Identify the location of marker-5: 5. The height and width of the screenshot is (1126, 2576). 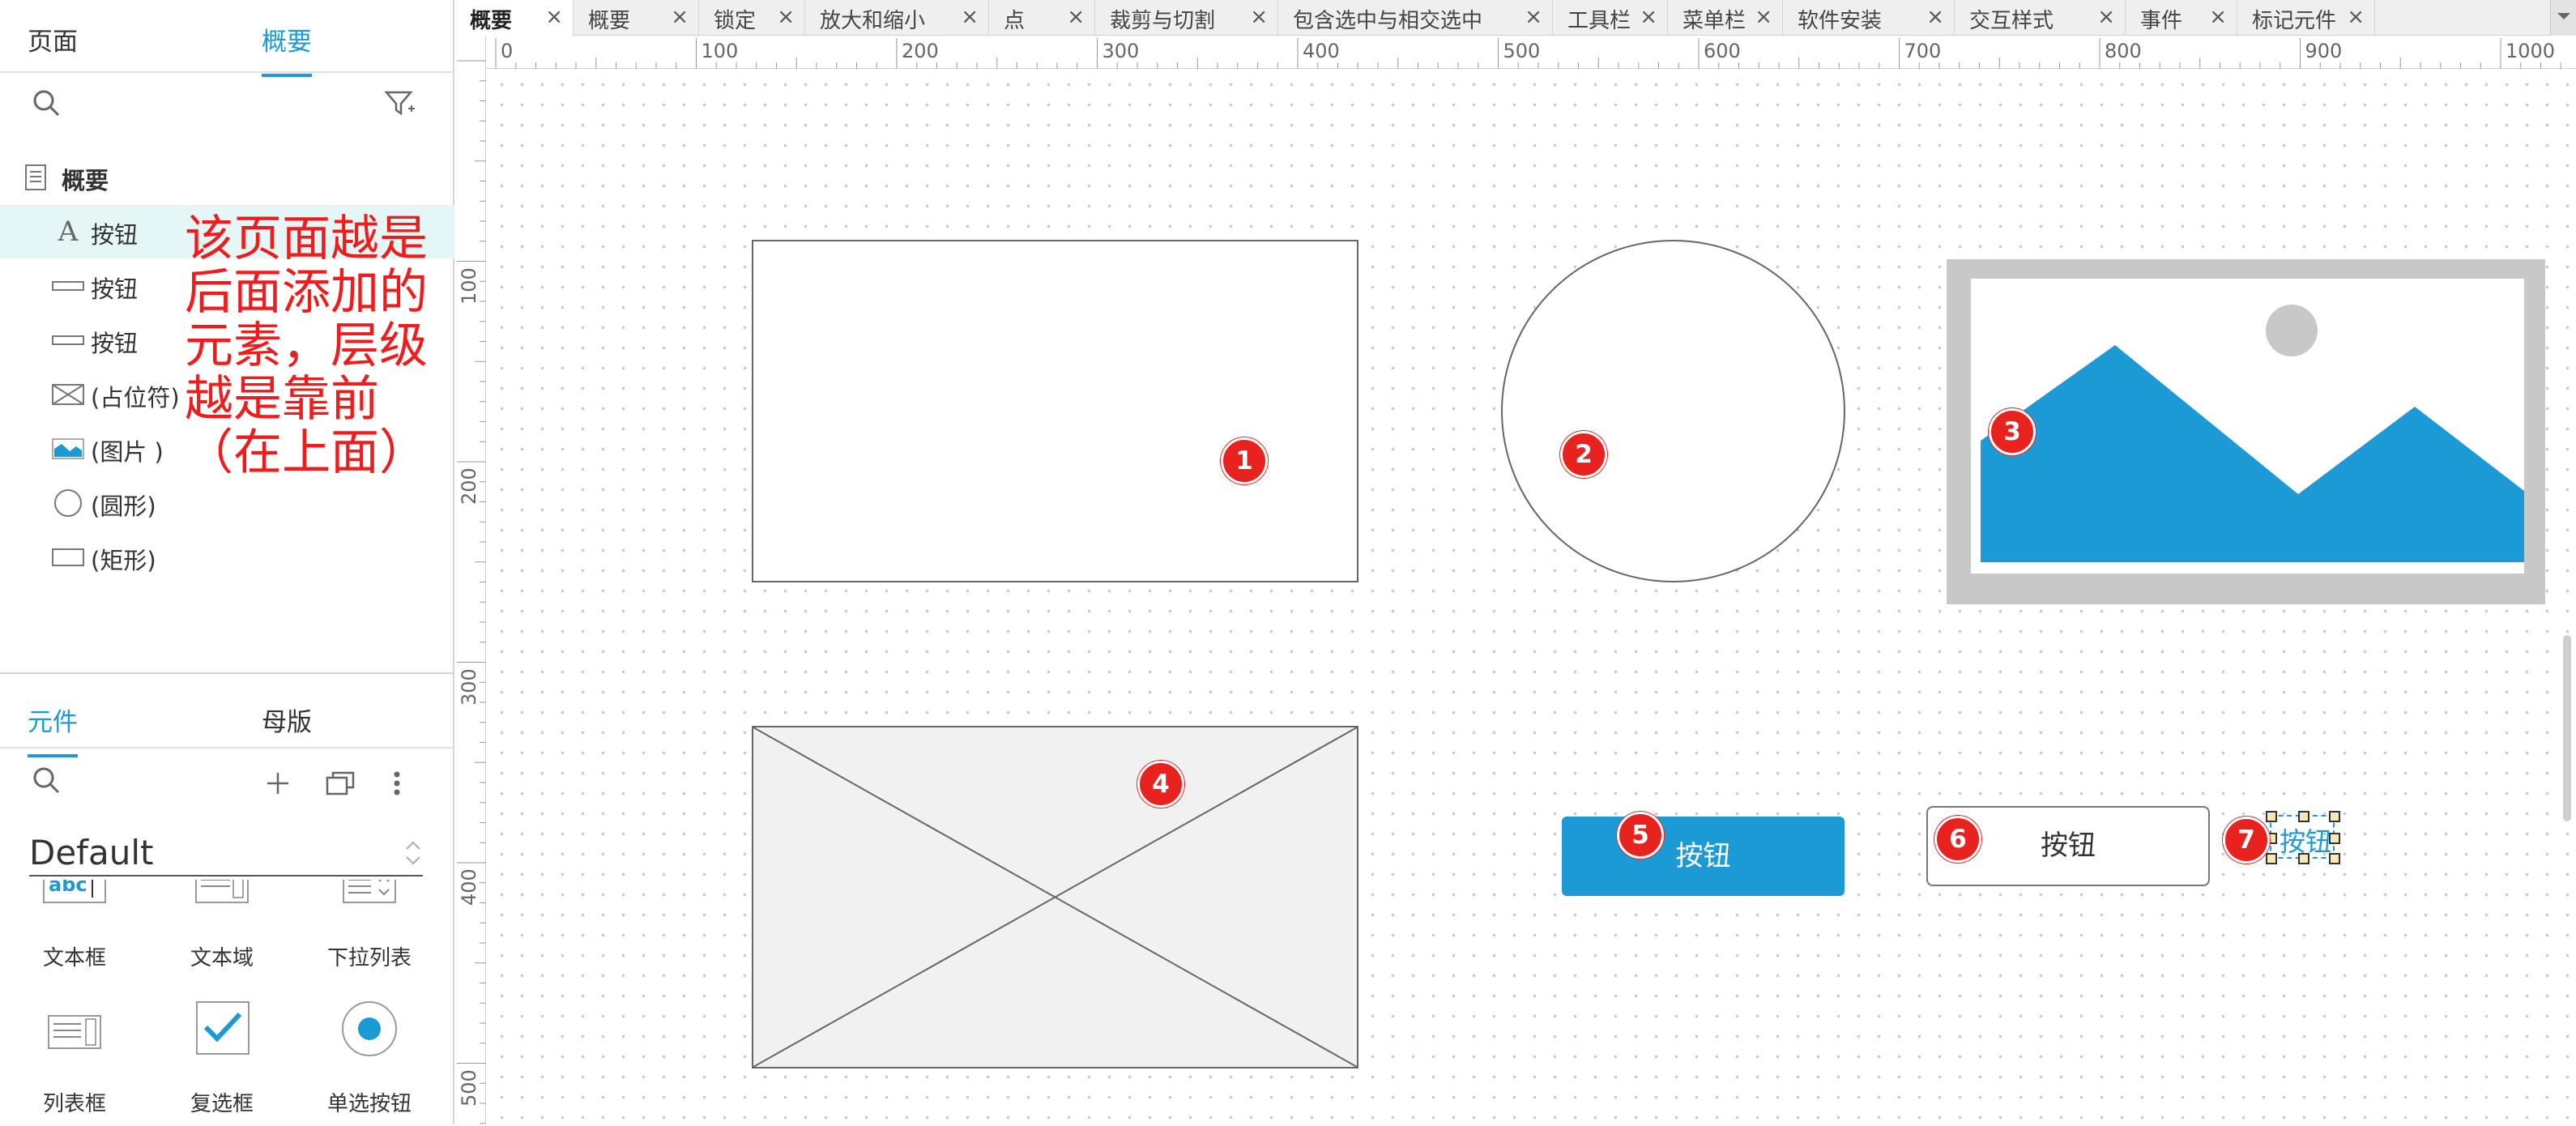
(1641, 836).